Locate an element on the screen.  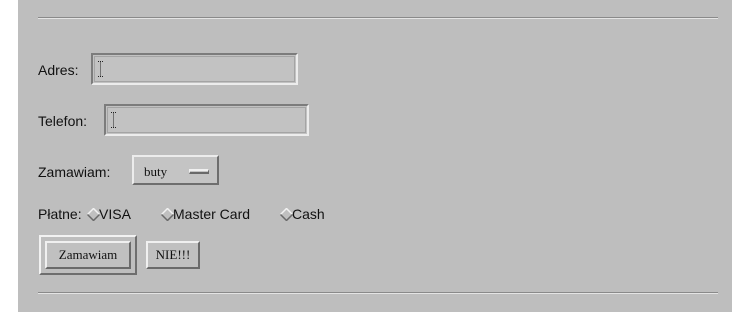
radio-cash-label: Cash is located at coordinates (308, 214).